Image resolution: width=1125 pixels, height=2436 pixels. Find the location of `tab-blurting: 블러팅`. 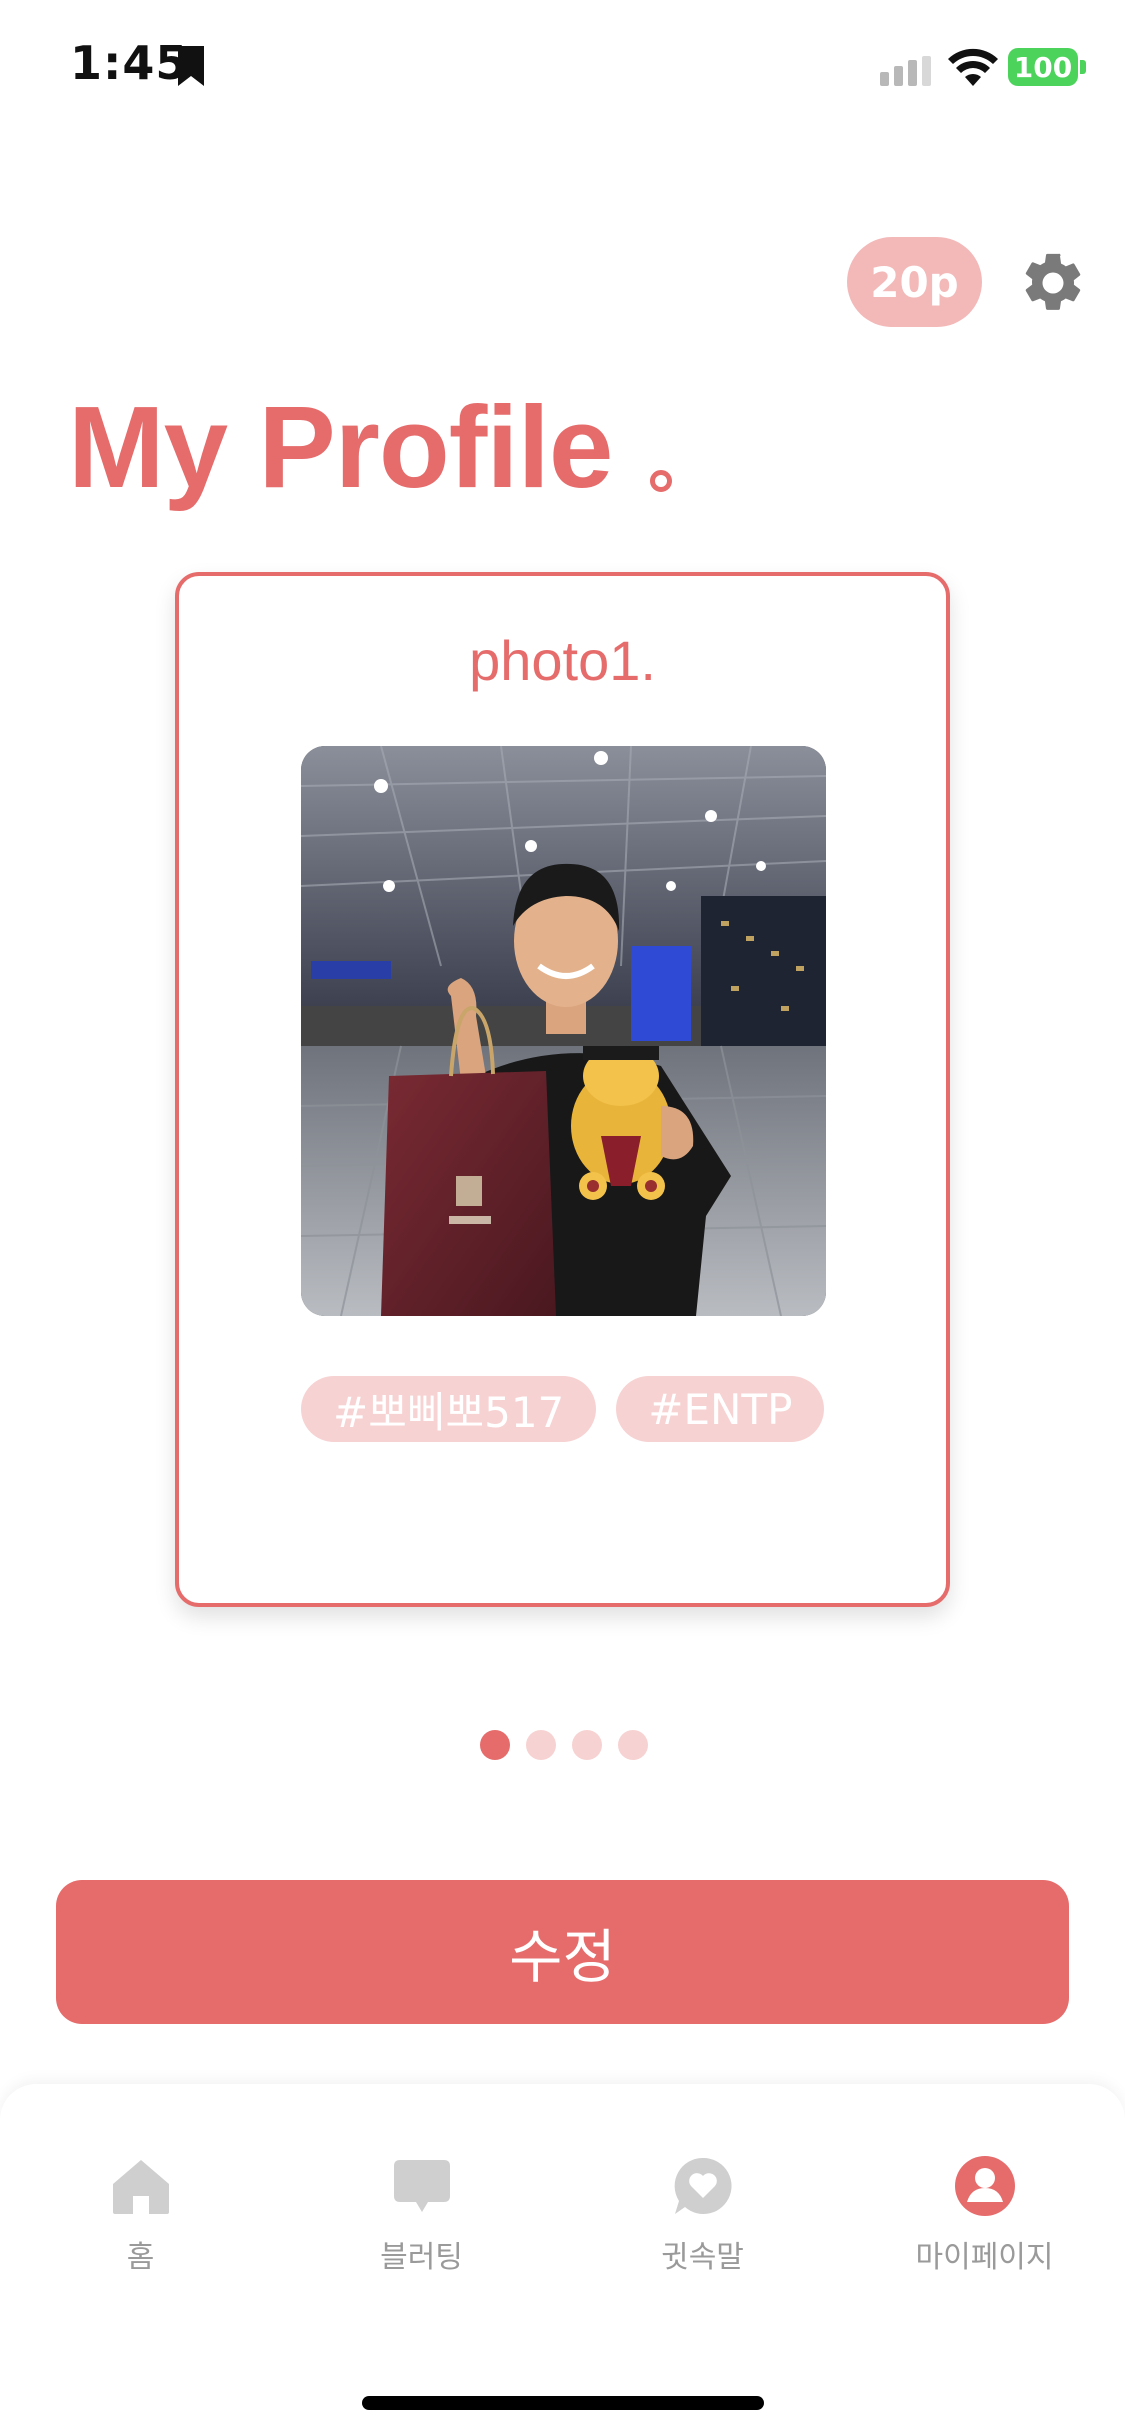

tab-blurting: 블러팅 is located at coordinates (421, 2229).